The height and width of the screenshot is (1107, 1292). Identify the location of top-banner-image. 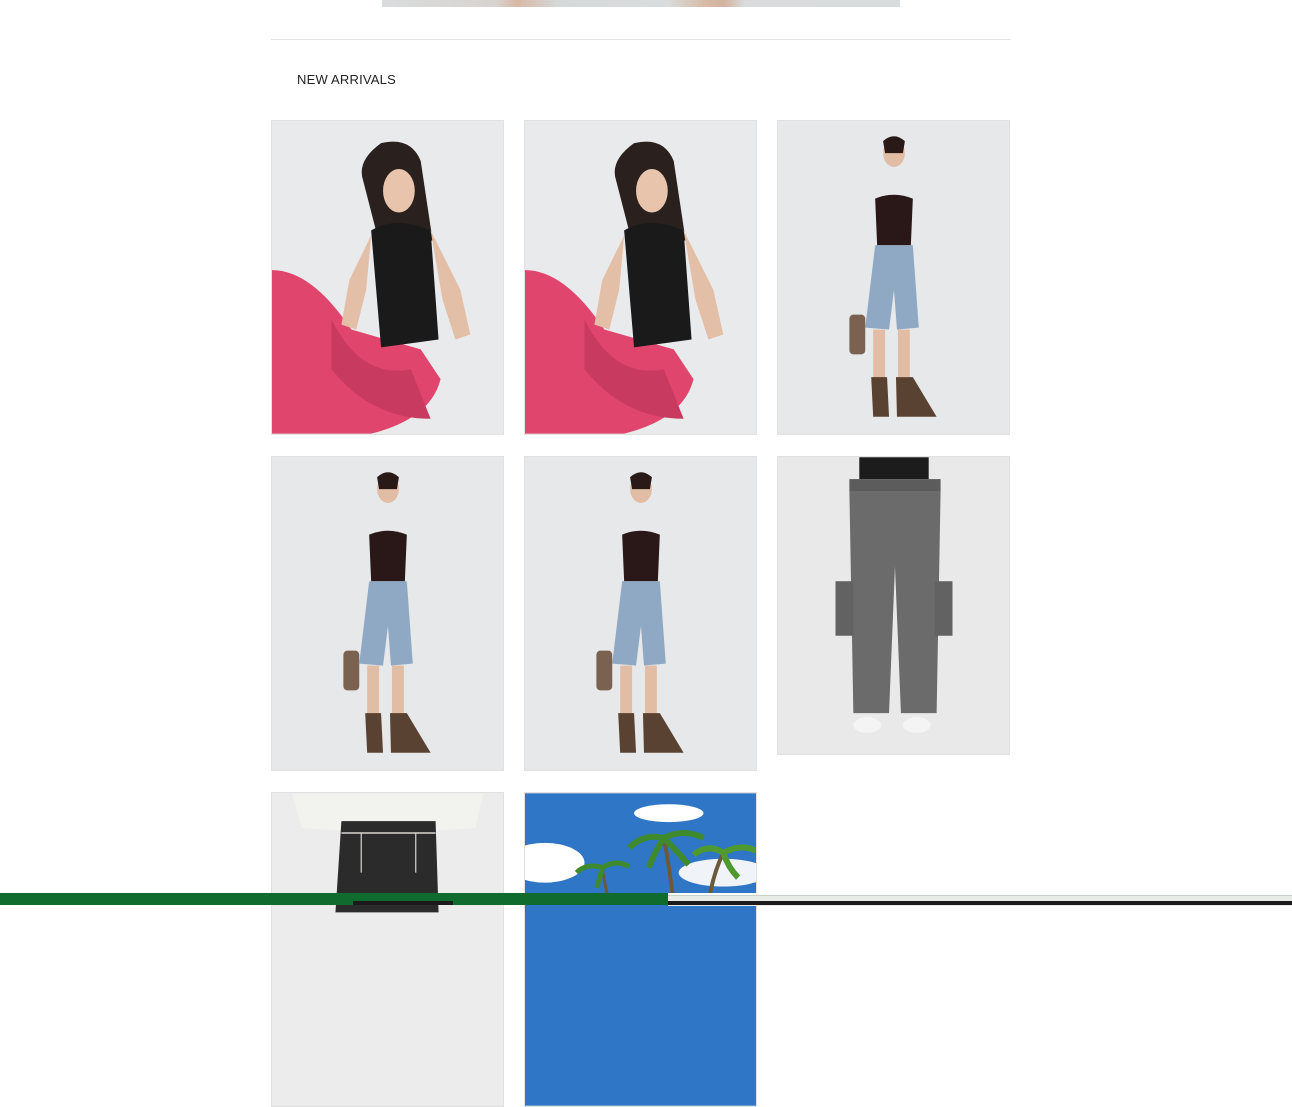
(641, 3).